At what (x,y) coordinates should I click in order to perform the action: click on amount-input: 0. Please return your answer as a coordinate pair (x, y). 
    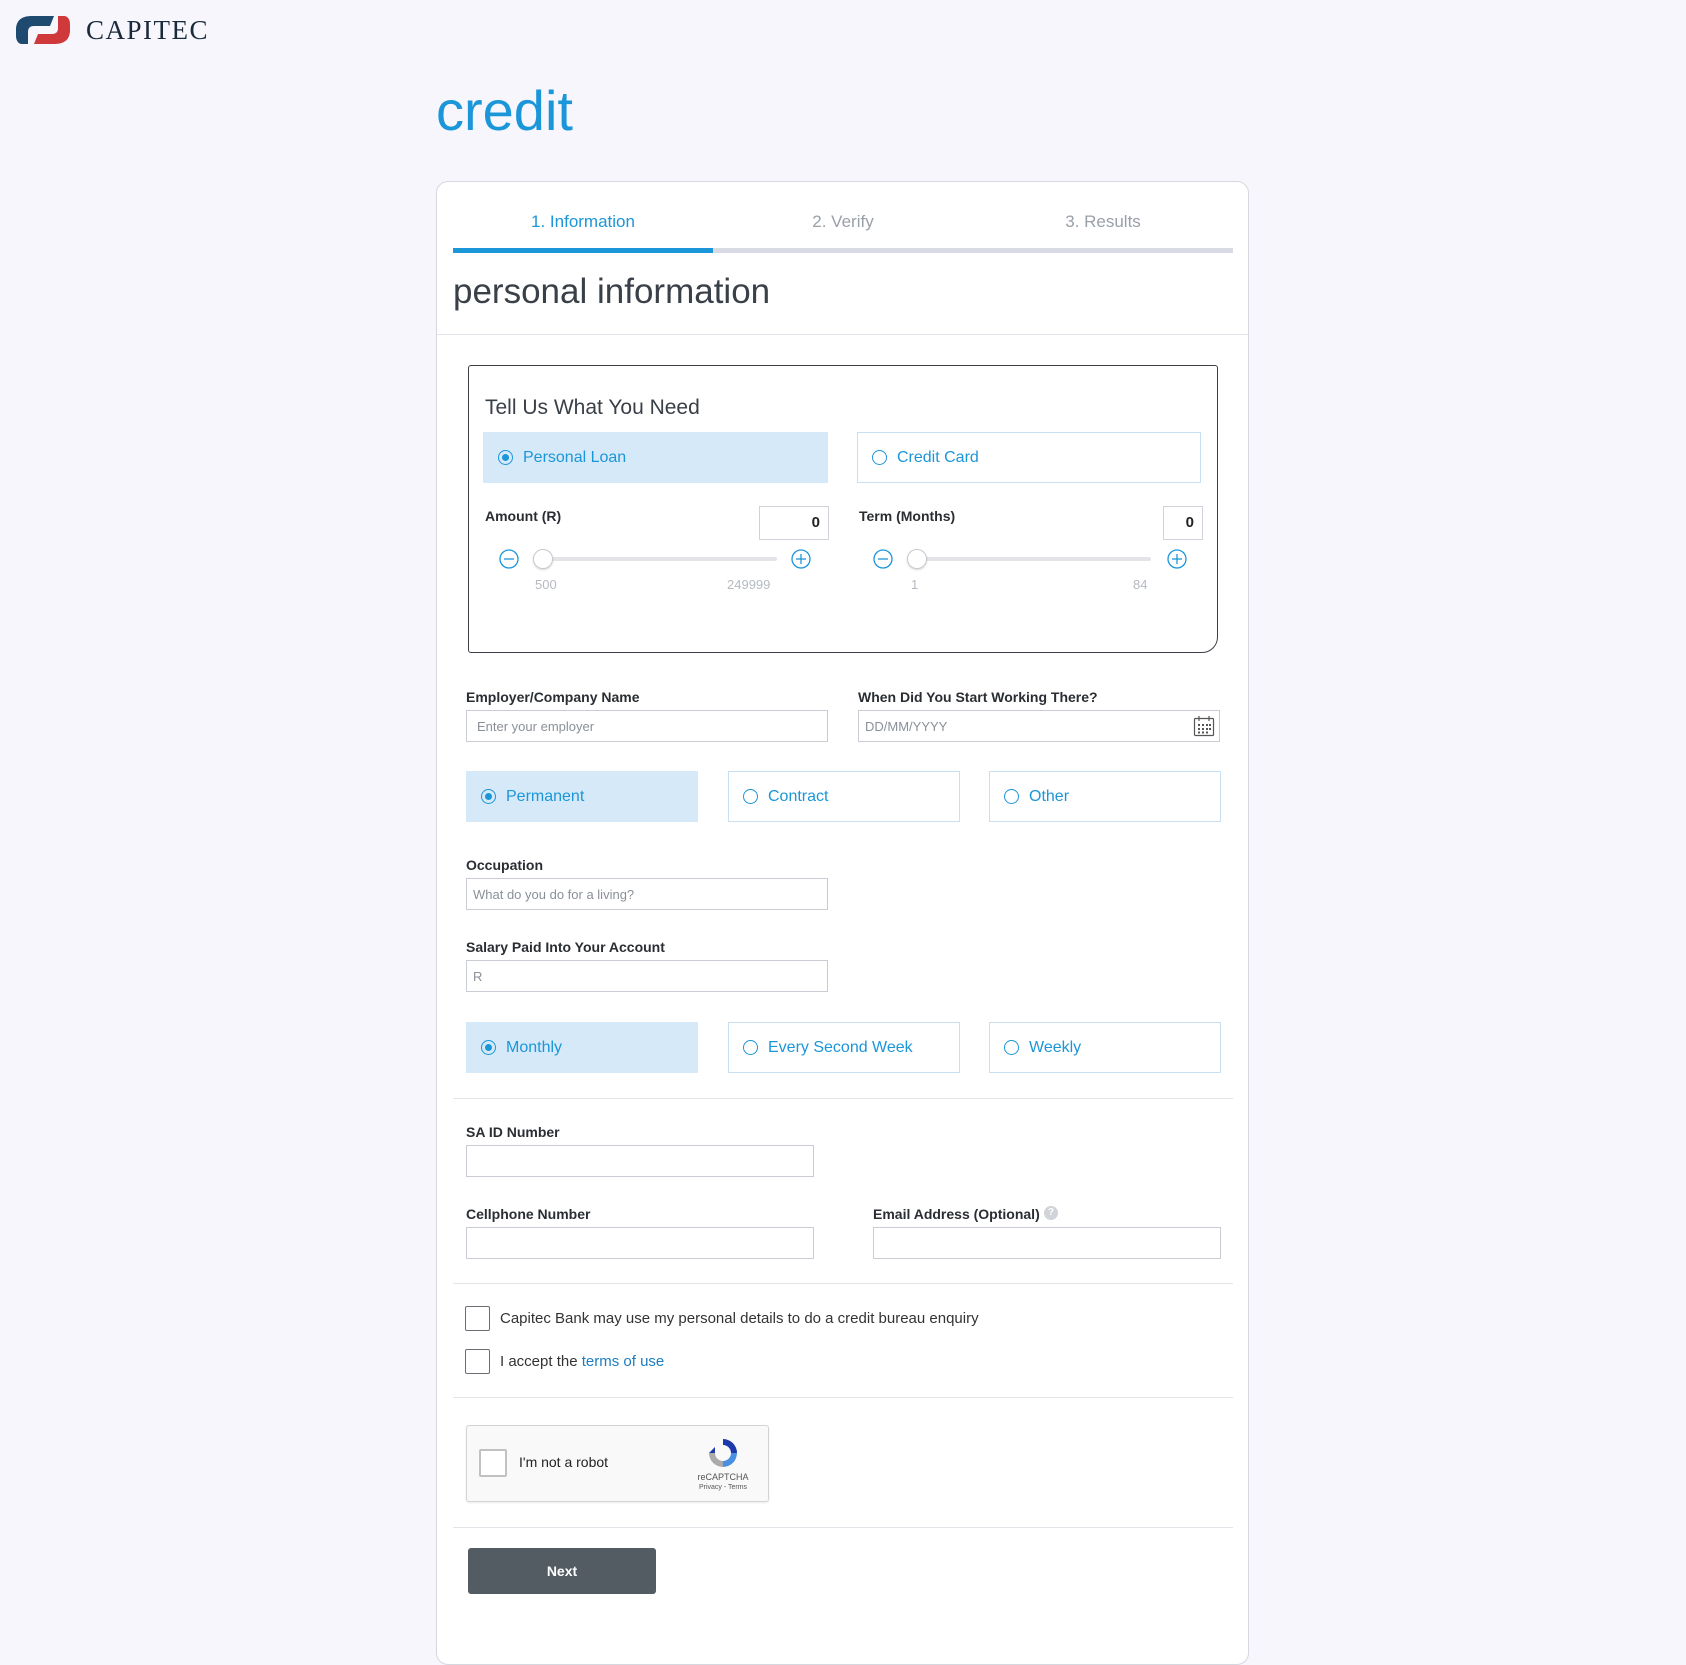
    Looking at the image, I should click on (794, 523).